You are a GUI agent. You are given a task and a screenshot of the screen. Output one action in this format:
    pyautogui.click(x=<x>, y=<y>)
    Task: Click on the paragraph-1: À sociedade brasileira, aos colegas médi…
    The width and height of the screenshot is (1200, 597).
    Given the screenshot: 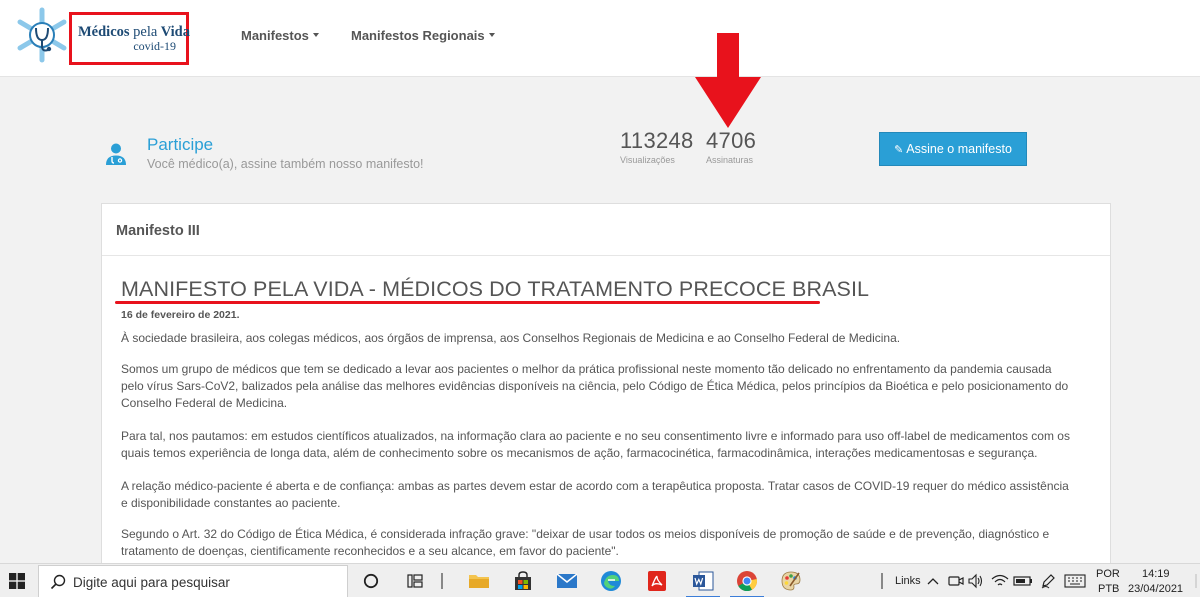 What is the action you would take?
    pyautogui.click(x=511, y=338)
    